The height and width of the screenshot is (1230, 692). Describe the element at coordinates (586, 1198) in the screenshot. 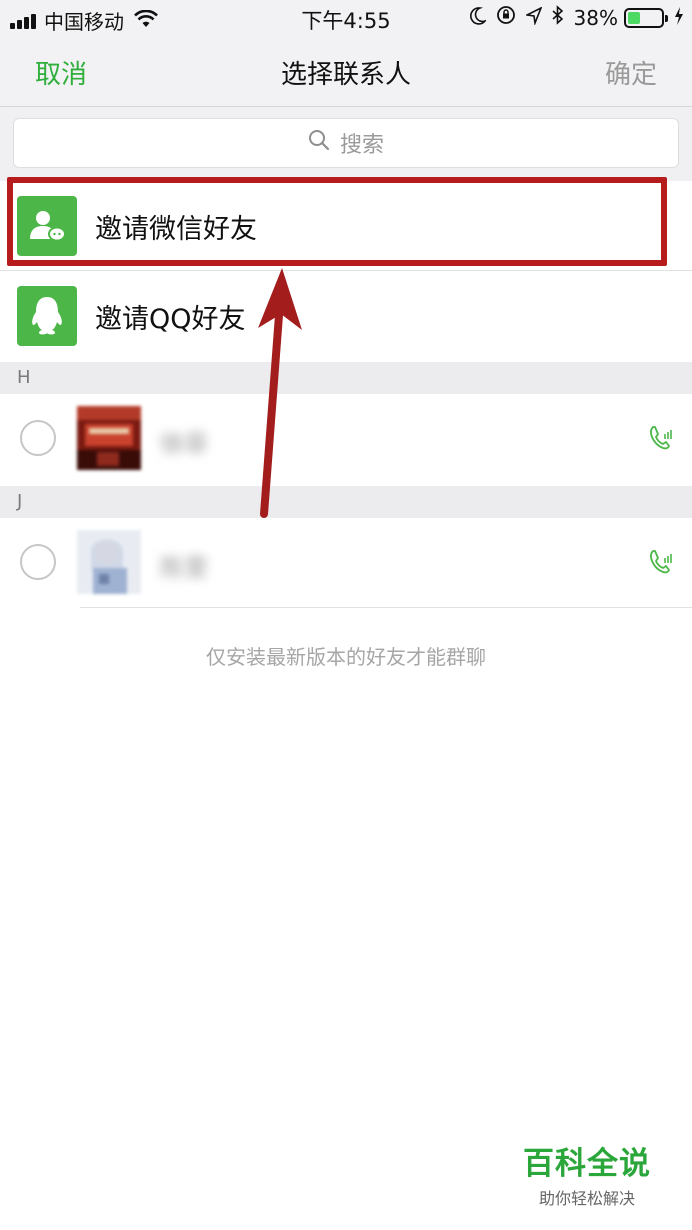

I see `watermark-subtitle: 助你轻松解决` at that location.